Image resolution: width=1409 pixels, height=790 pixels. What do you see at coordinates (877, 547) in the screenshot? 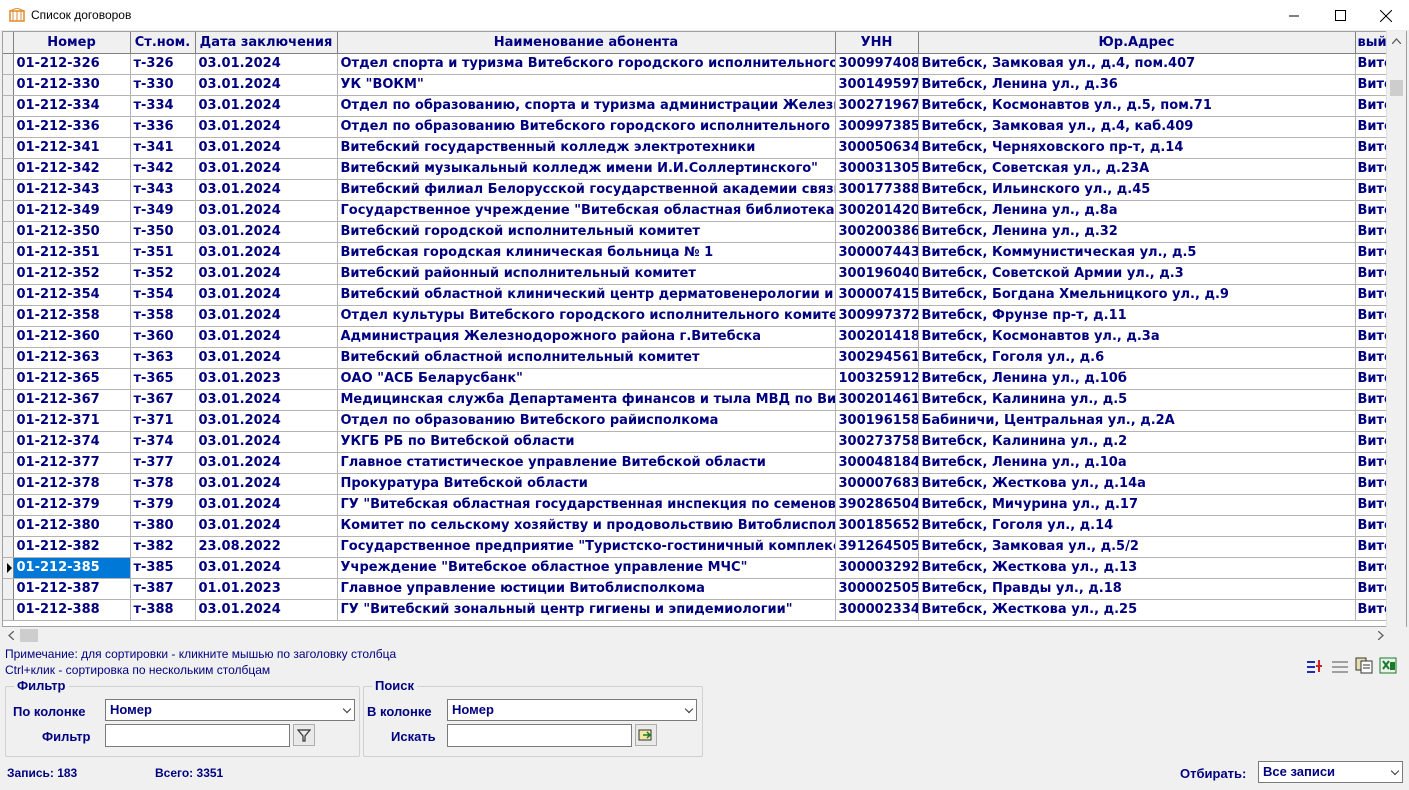
I see `cell-unn: 391264505` at bounding box center [877, 547].